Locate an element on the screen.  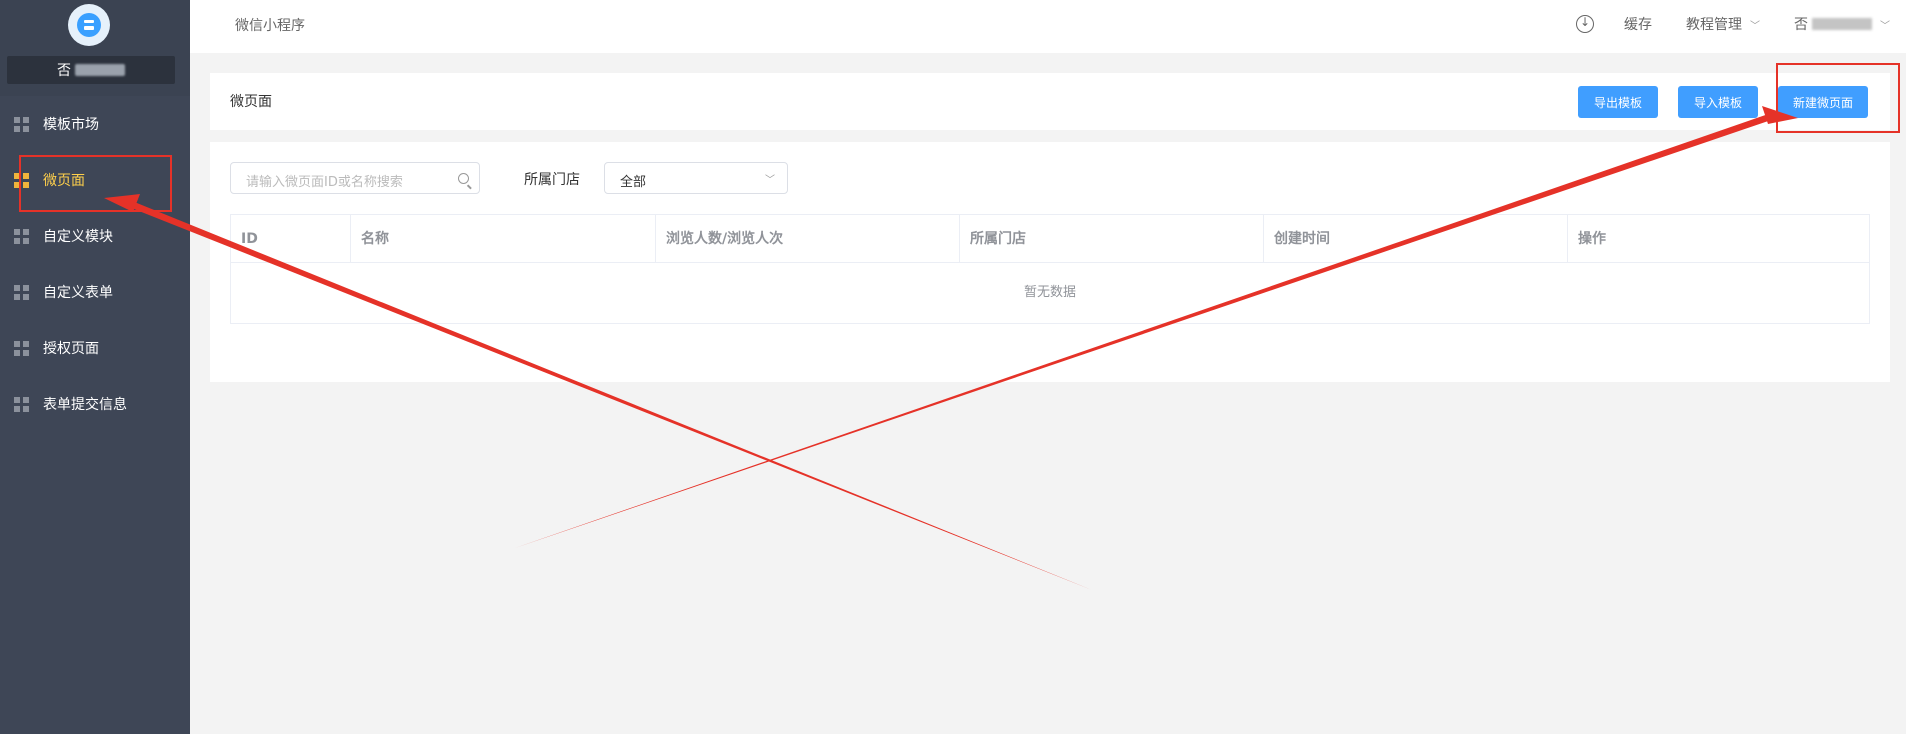
search-input: 请输入微页面ID或名称搜索 is located at coordinates (355, 178).